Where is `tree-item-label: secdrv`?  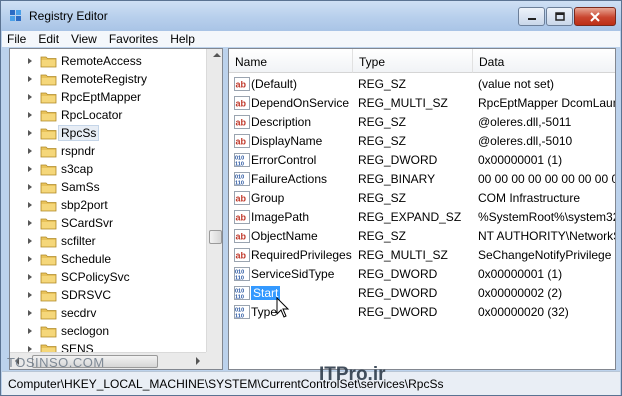 tree-item-label: secdrv is located at coordinates (79, 313).